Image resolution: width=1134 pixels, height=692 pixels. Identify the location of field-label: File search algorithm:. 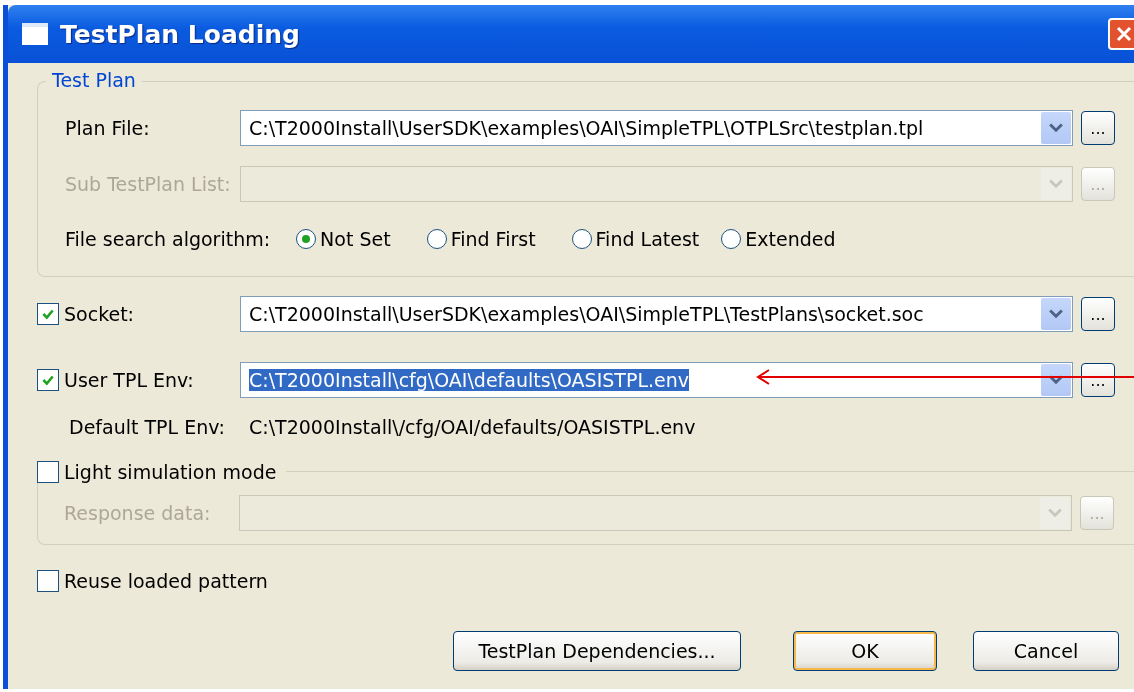
(168, 239).